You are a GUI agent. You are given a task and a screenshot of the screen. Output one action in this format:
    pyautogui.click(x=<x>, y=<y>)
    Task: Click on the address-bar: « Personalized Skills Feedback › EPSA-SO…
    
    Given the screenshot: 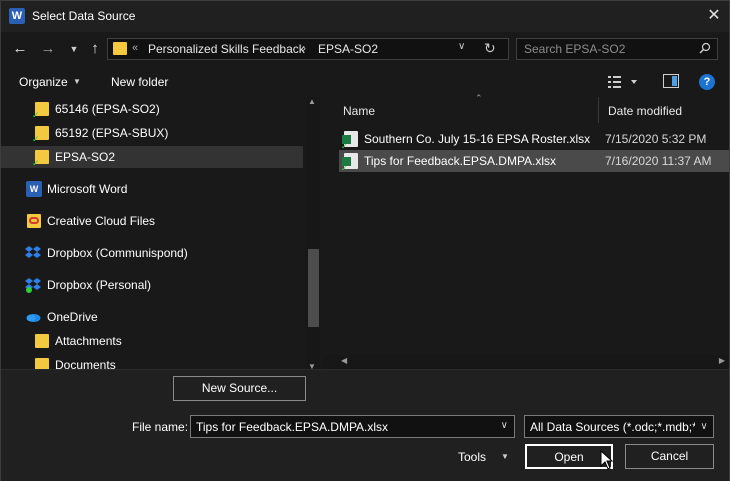 What is the action you would take?
    pyautogui.click(x=308, y=49)
    